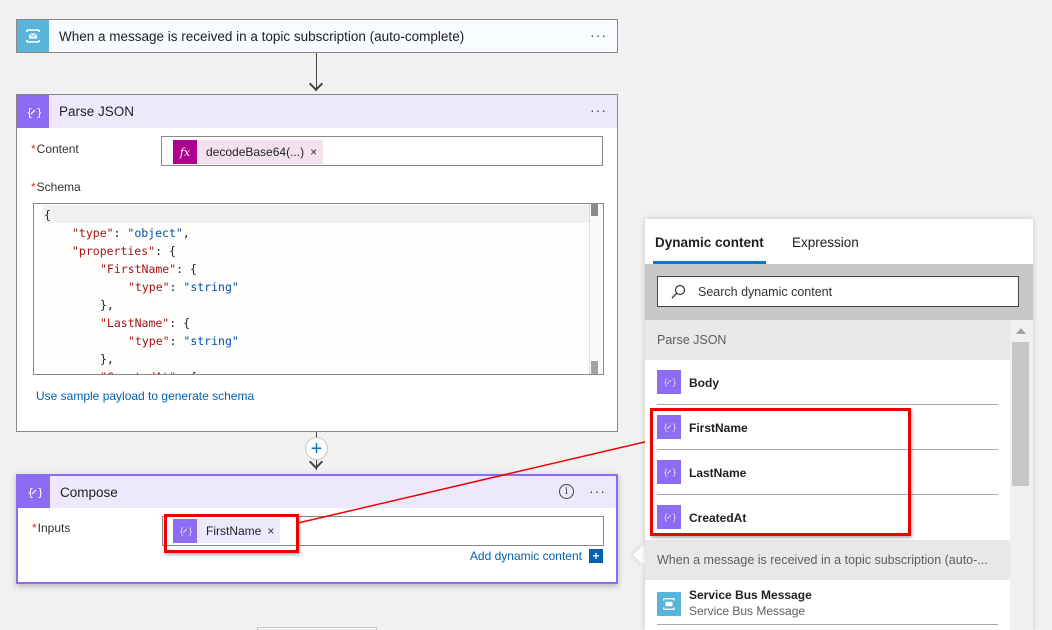 The width and height of the screenshot is (1052, 630). I want to click on panel-scrollbar, so click(1021, 475).